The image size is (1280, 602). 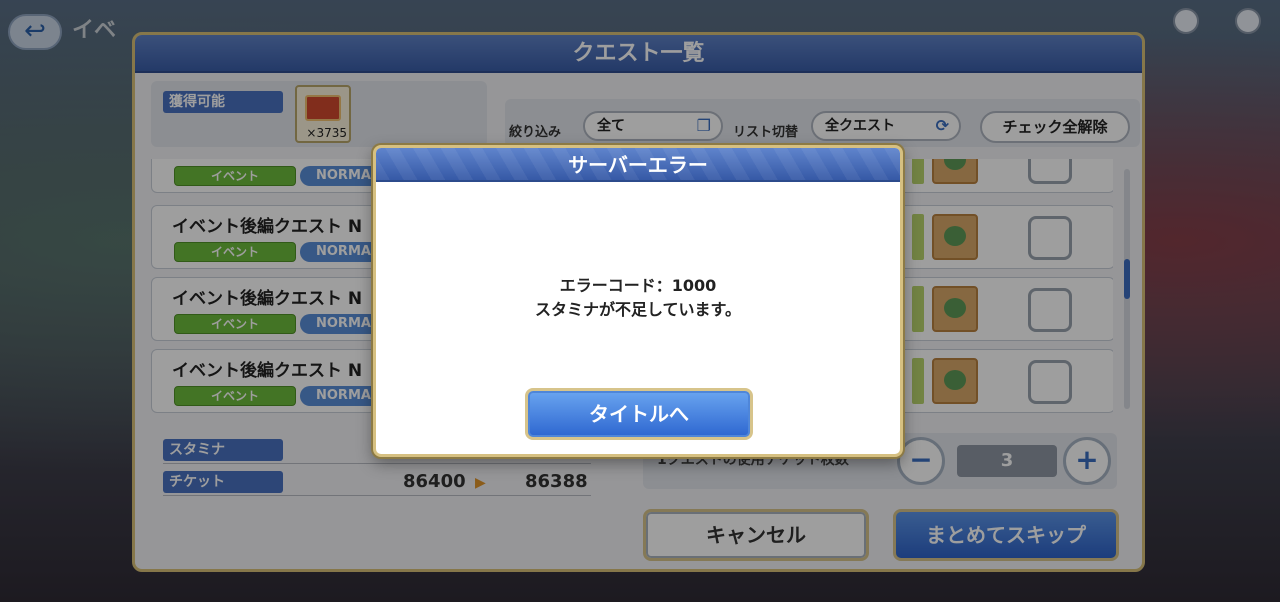 I want to click on error-code-text: エラーコード：1000, so click(x=638, y=285).